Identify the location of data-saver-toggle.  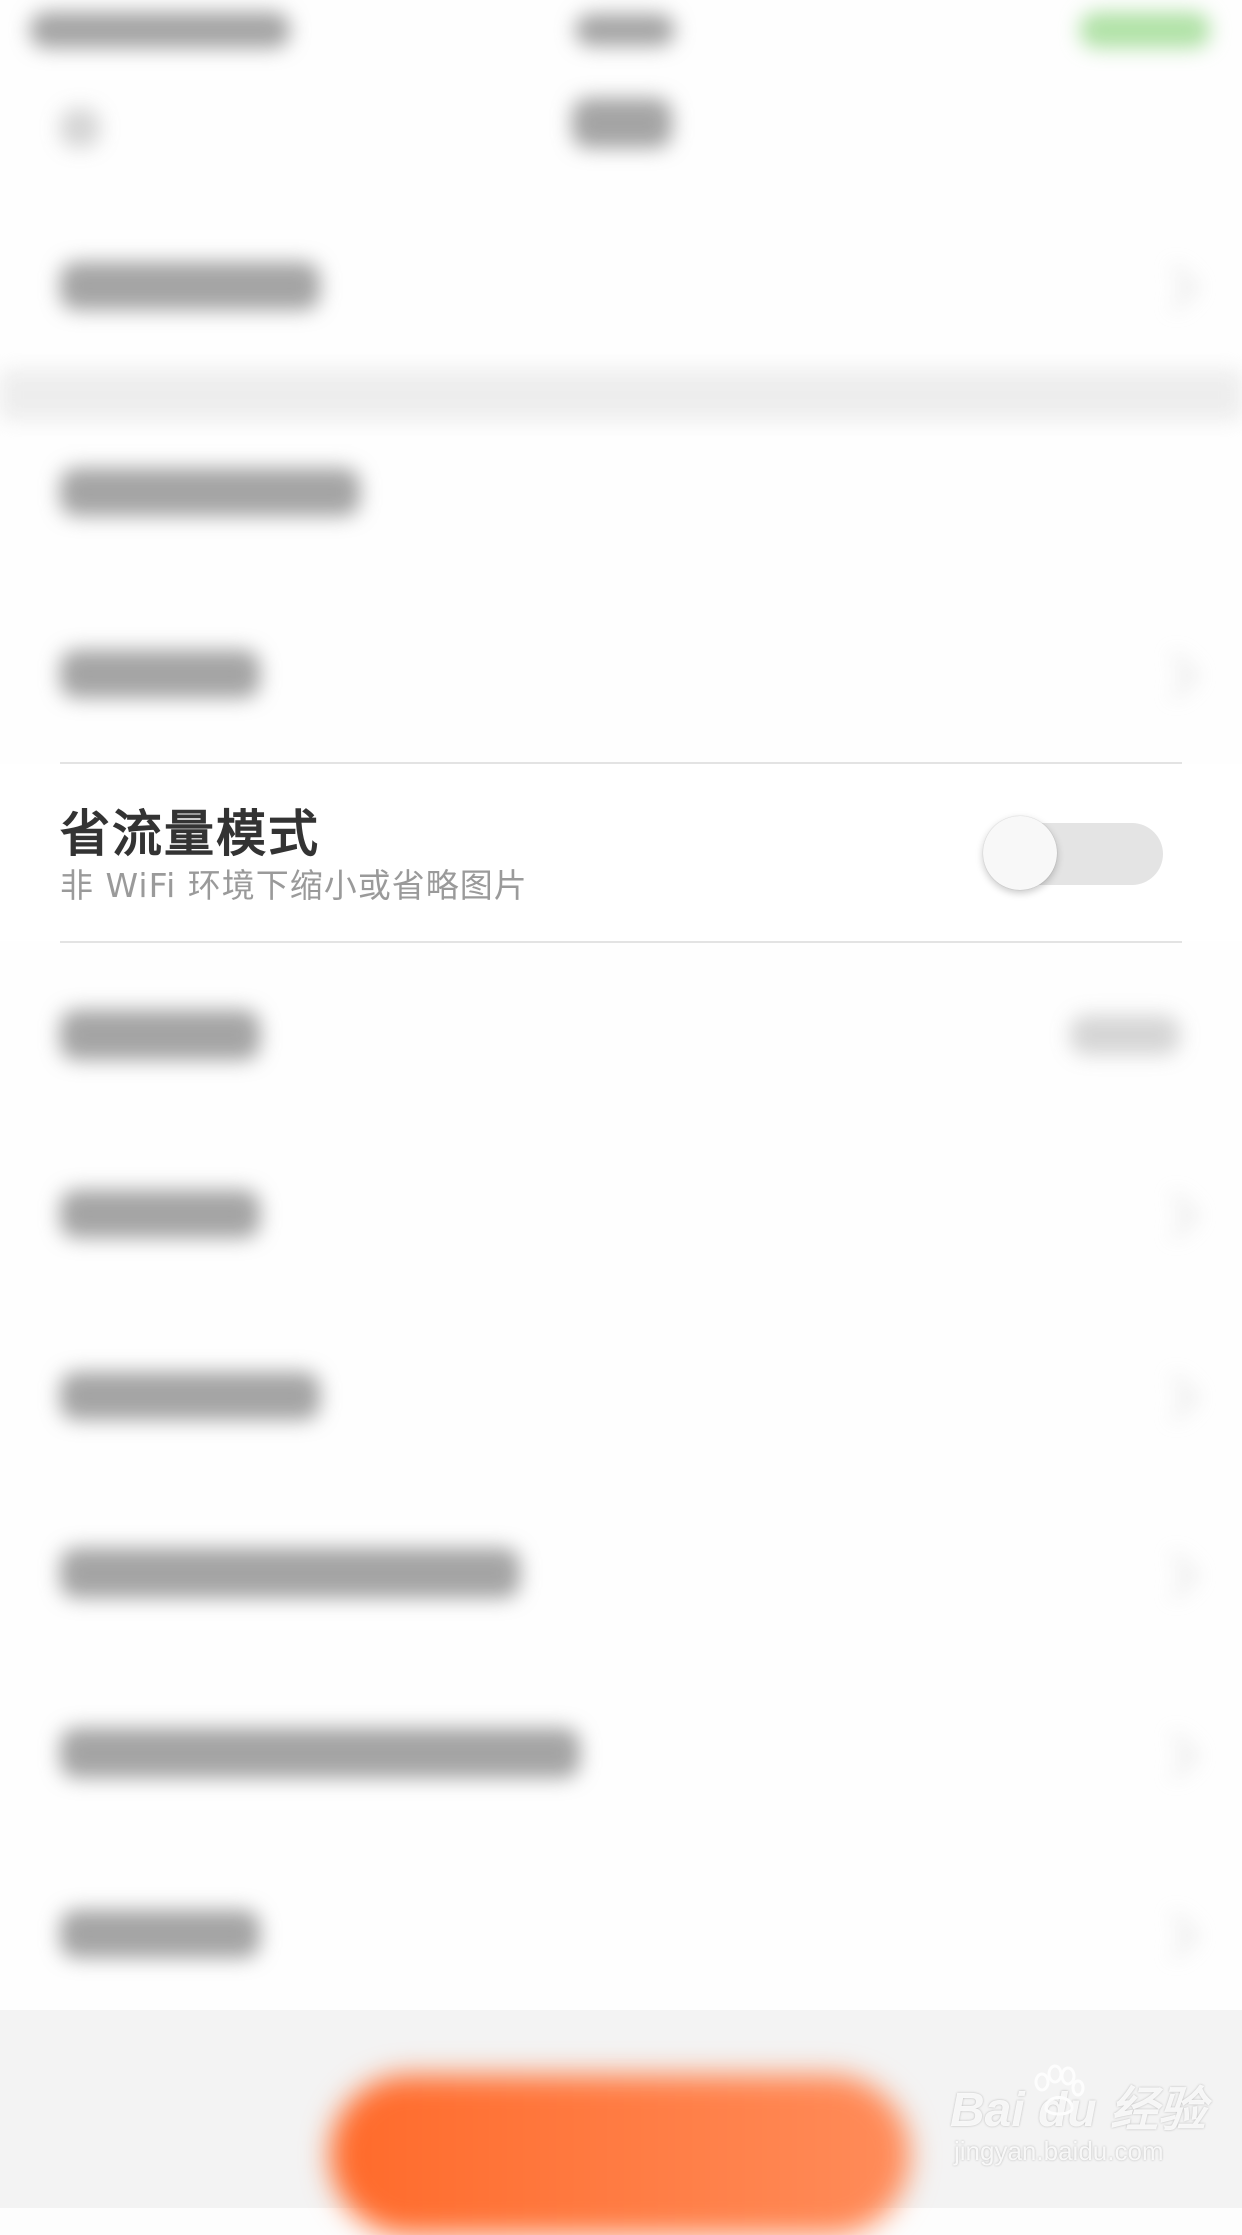
(1073, 853).